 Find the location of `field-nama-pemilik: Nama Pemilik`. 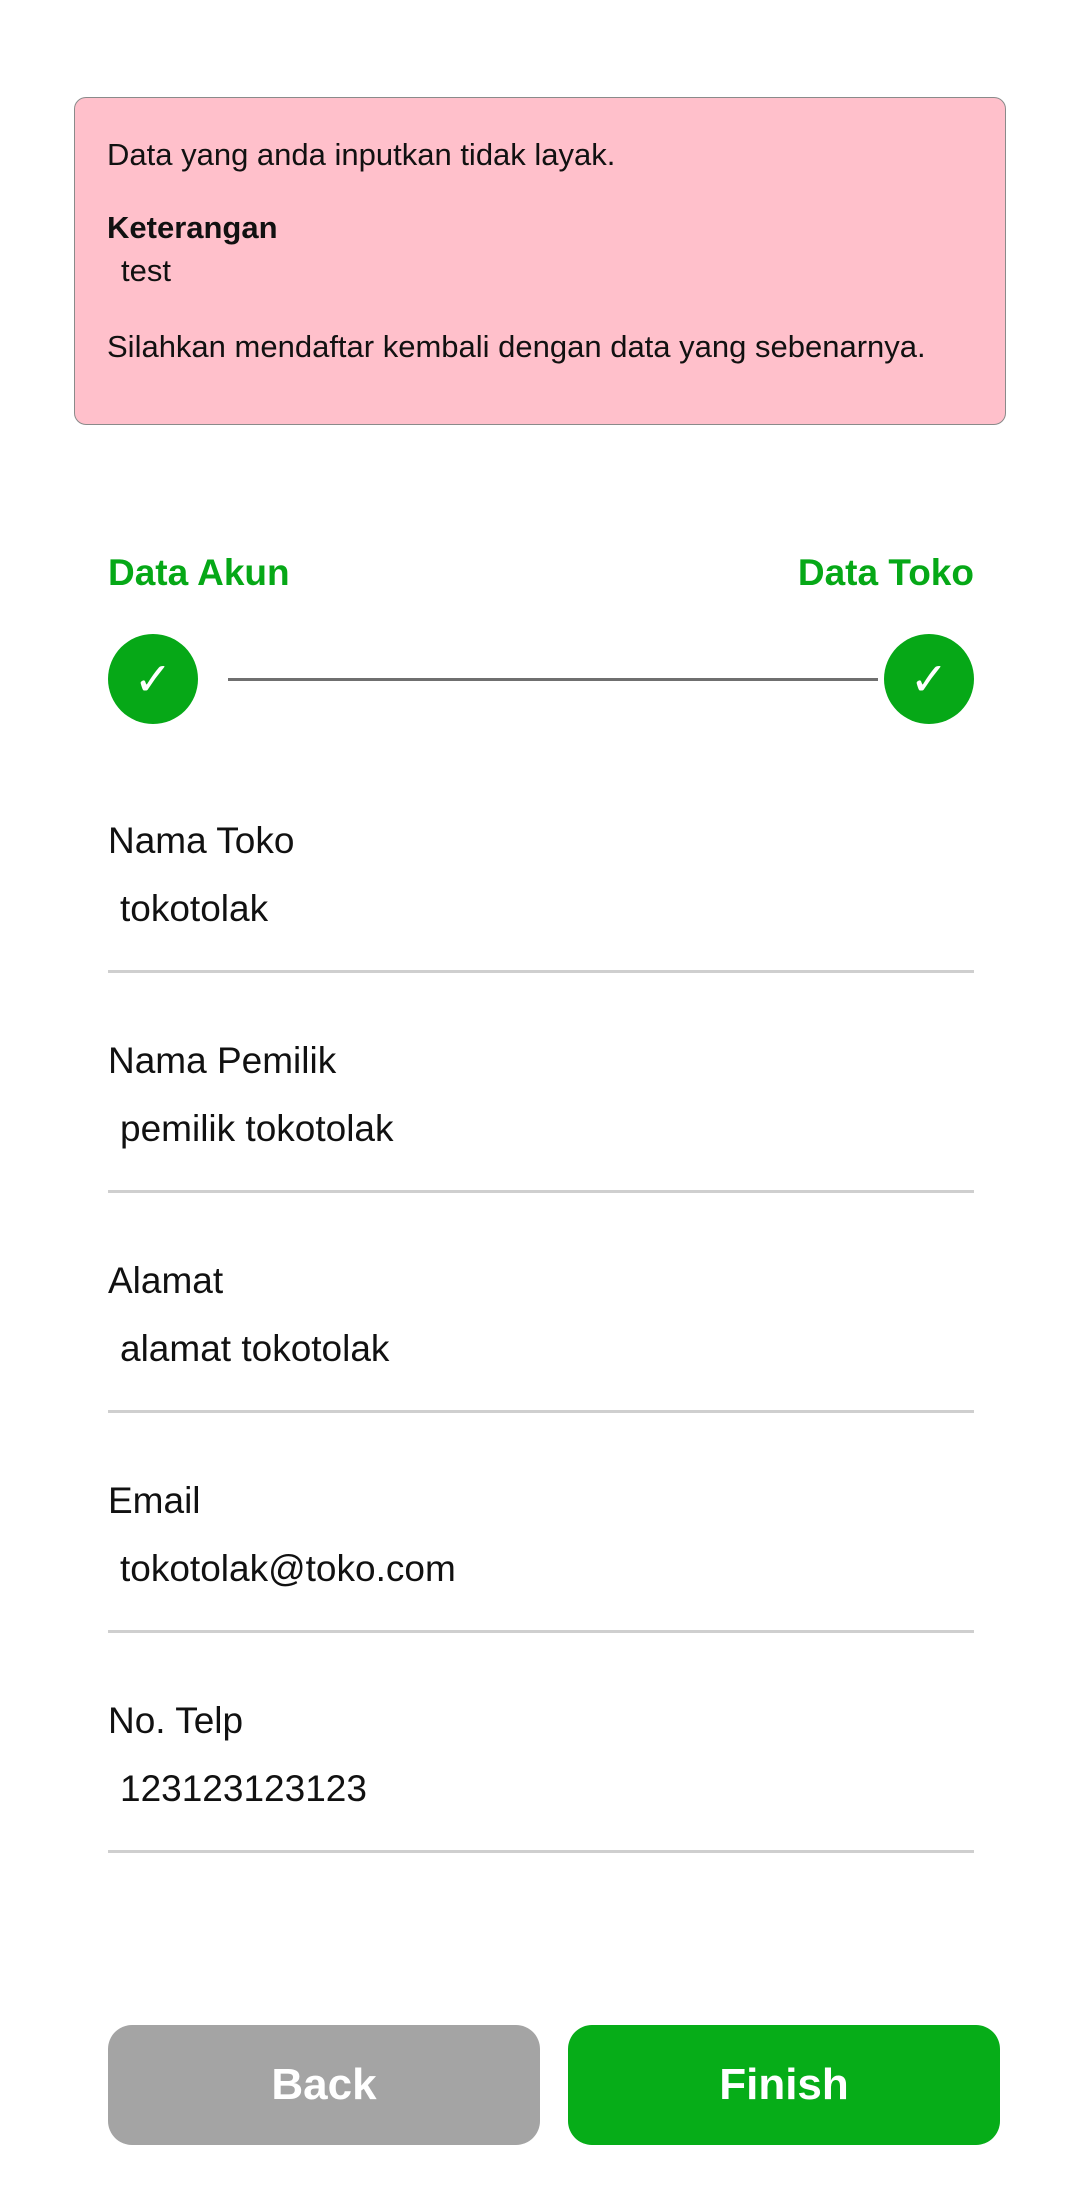

field-nama-pemilik: Nama Pemilik is located at coordinates (541, 1116).